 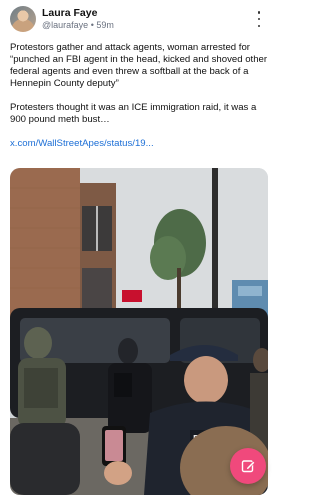 What do you see at coordinates (139, 19) in the screenshot?
I see `post-header: Laura Faye @laurafaye • 59m` at bounding box center [139, 19].